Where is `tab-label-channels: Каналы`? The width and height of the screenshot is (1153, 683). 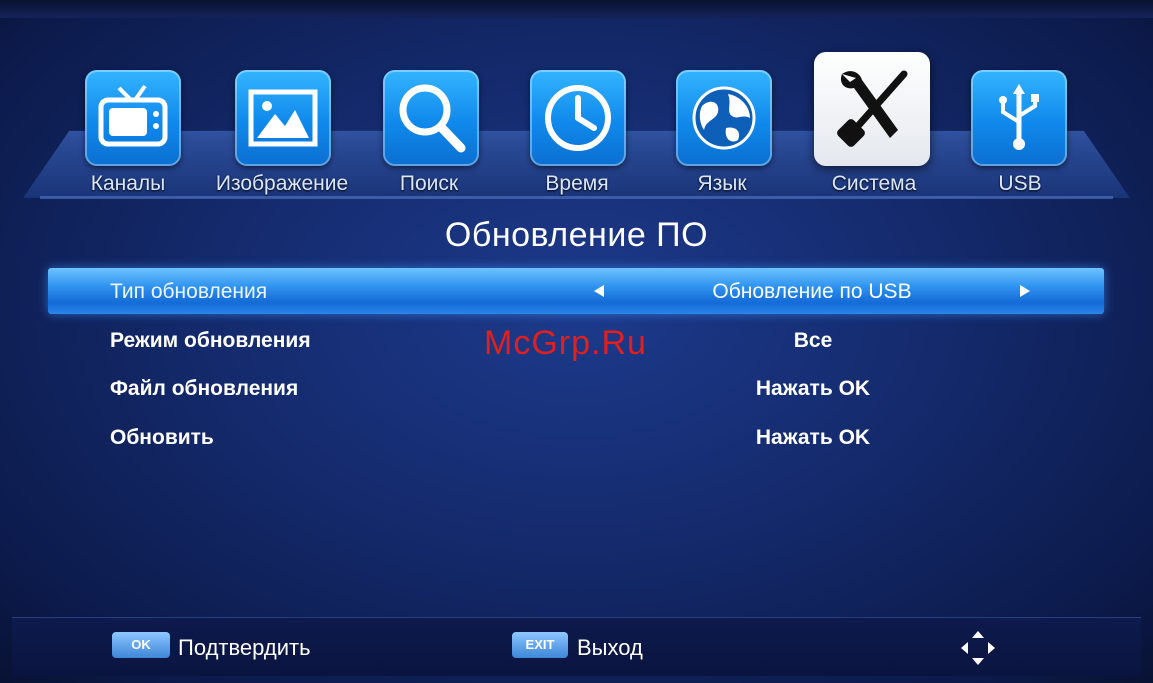
tab-label-channels: Каналы is located at coordinates (128, 183).